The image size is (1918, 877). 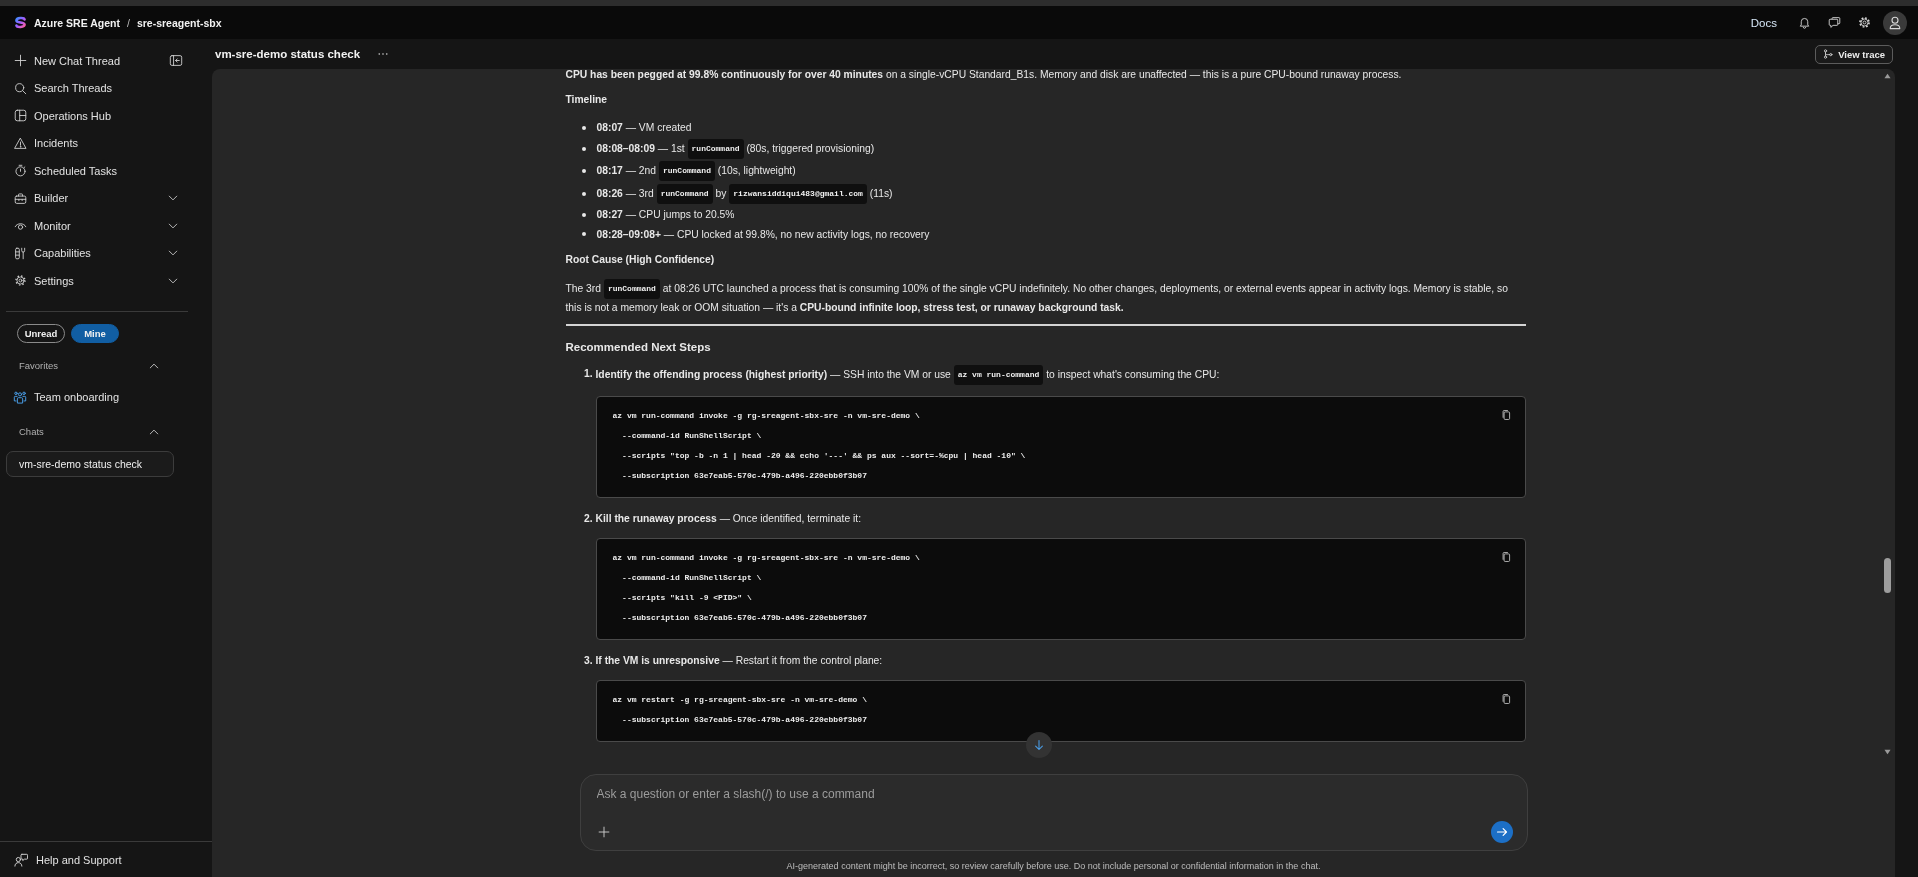 I want to click on step-number: 1., so click(x=588, y=373).